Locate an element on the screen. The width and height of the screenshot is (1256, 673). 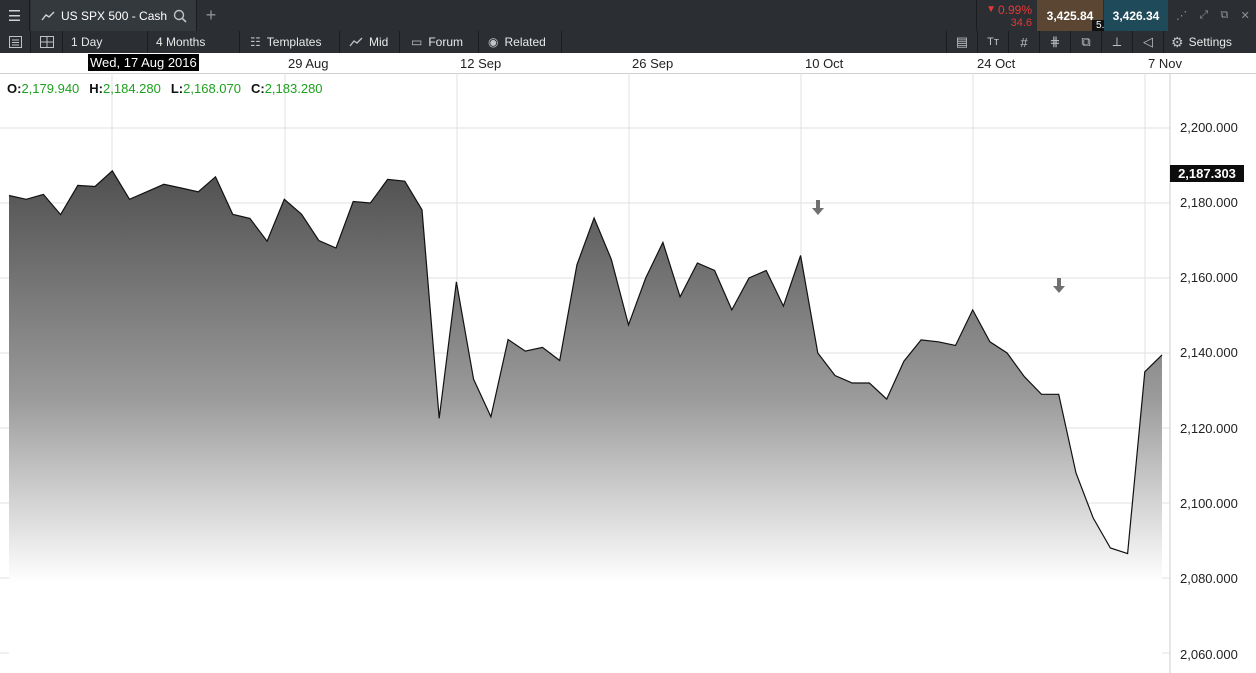
close-label: C: is located at coordinates (257, 88).